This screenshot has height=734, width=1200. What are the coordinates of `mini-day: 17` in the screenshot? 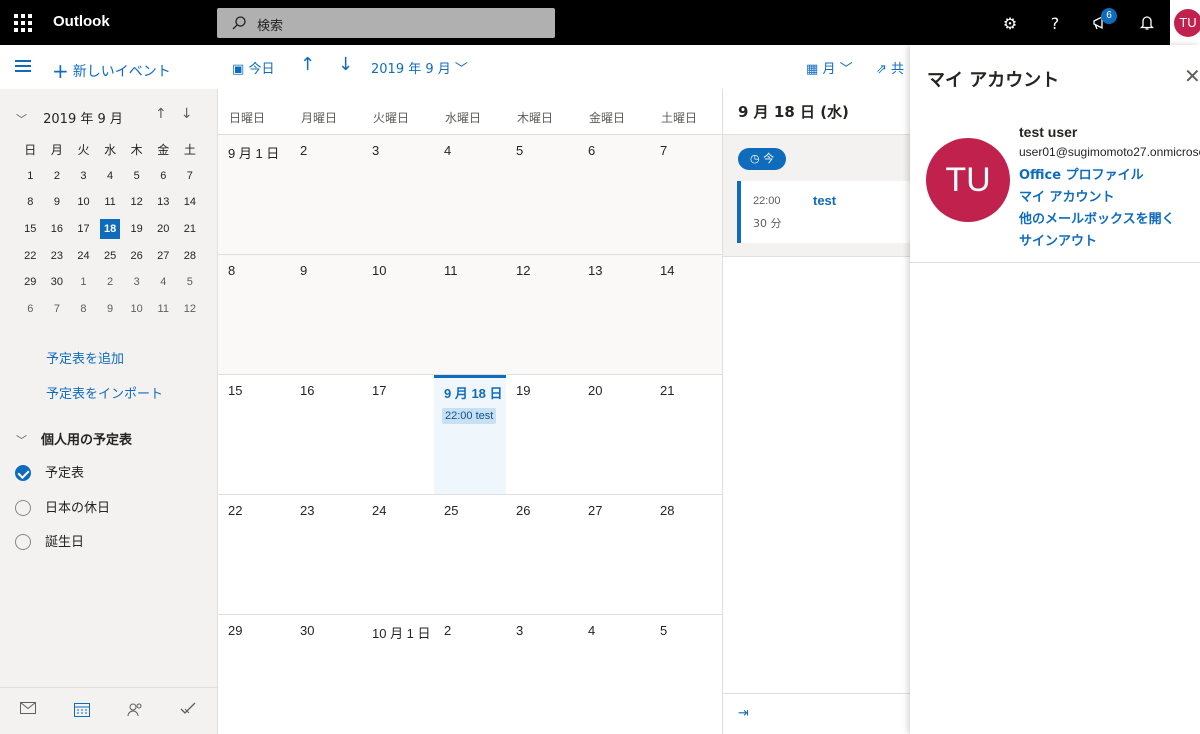 It's located at (83, 229).